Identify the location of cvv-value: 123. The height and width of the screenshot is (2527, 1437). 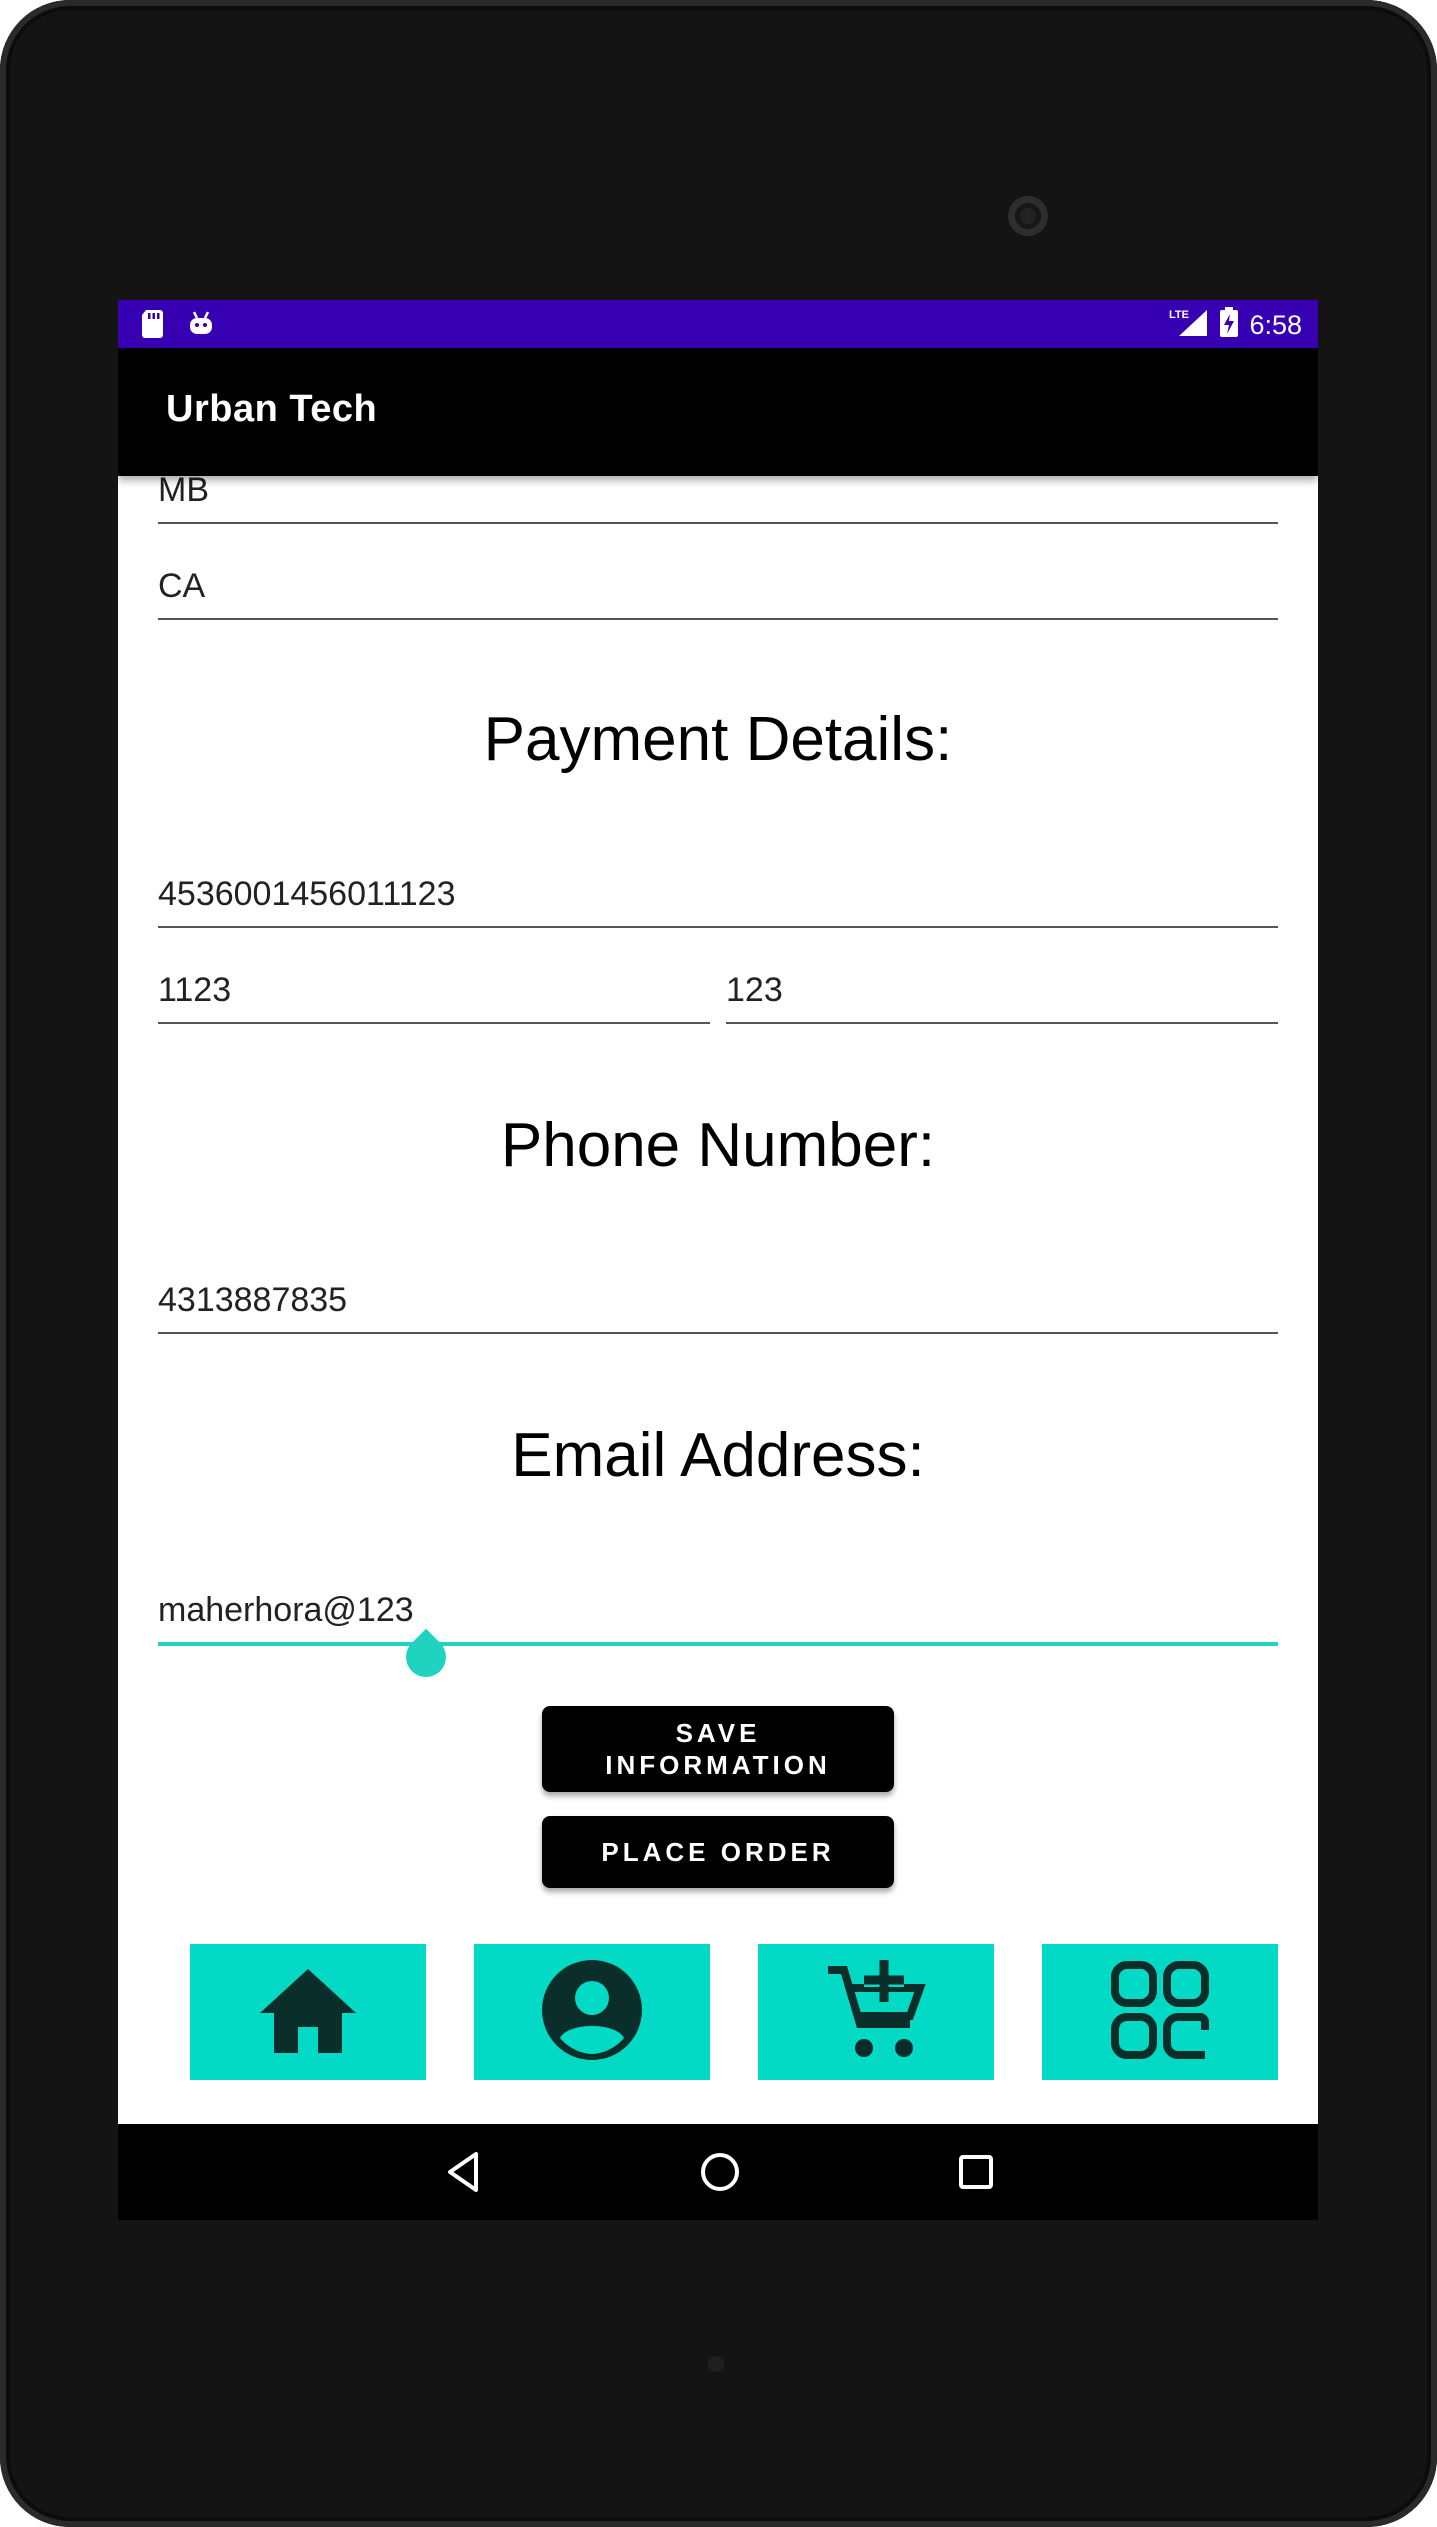
(754, 990).